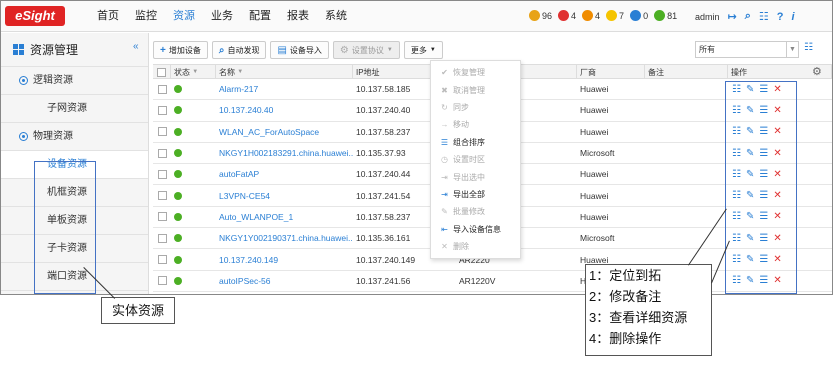 The width and height of the screenshot is (833, 365). Describe the element at coordinates (284, 132) in the screenshot. I see `device-name-link: WLAN_AC_ForAutoSpace` at that location.